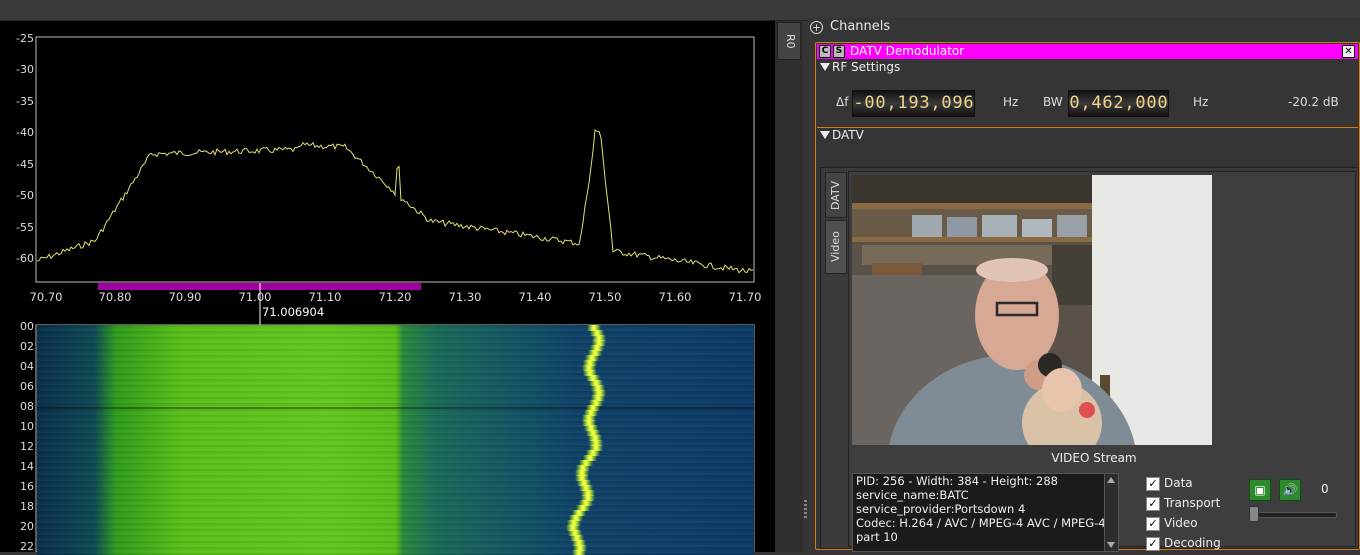  What do you see at coordinates (858, 103) in the screenshot?
I see `dial-digit: -` at bounding box center [858, 103].